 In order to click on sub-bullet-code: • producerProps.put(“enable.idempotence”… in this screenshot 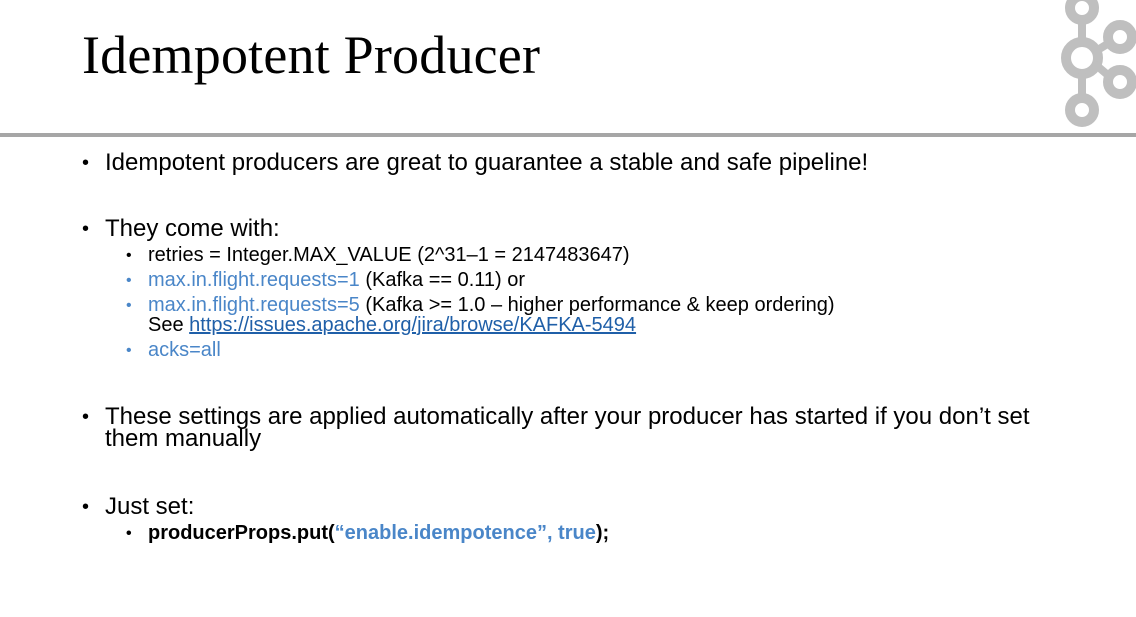, I will do `click(604, 533)`.